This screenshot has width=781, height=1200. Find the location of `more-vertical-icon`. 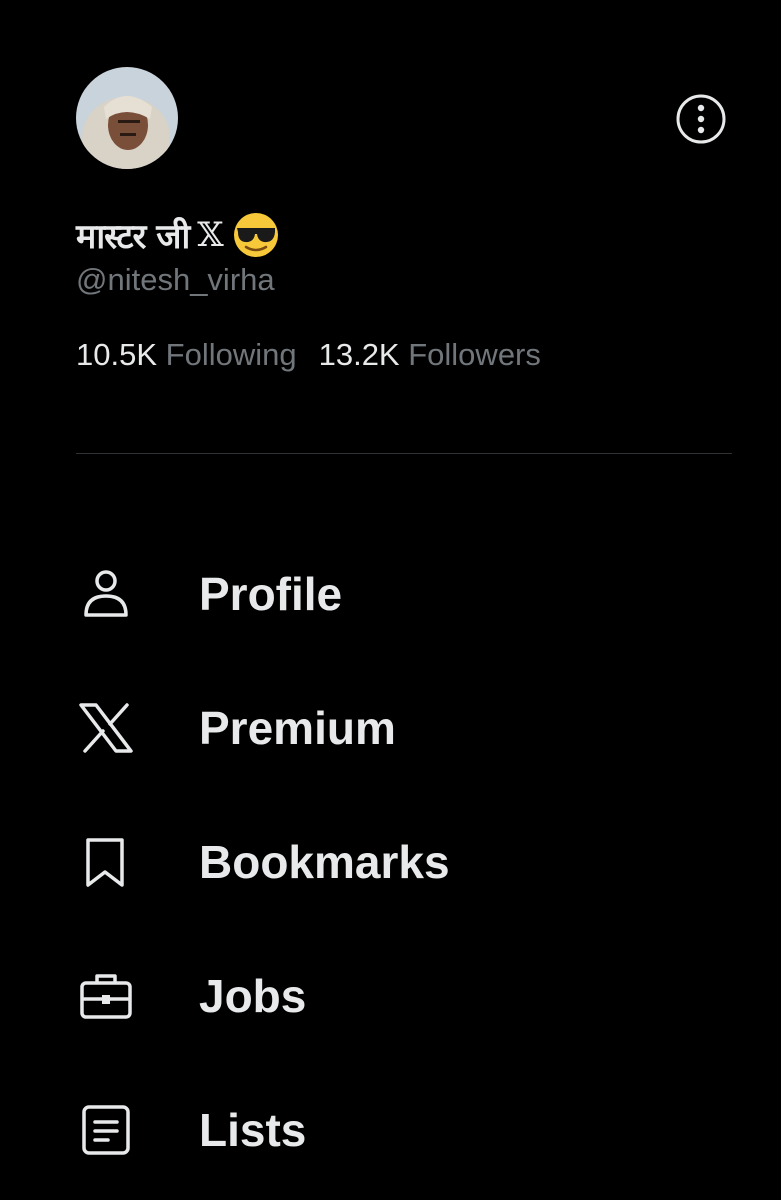

more-vertical-icon is located at coordinates (701, 119).